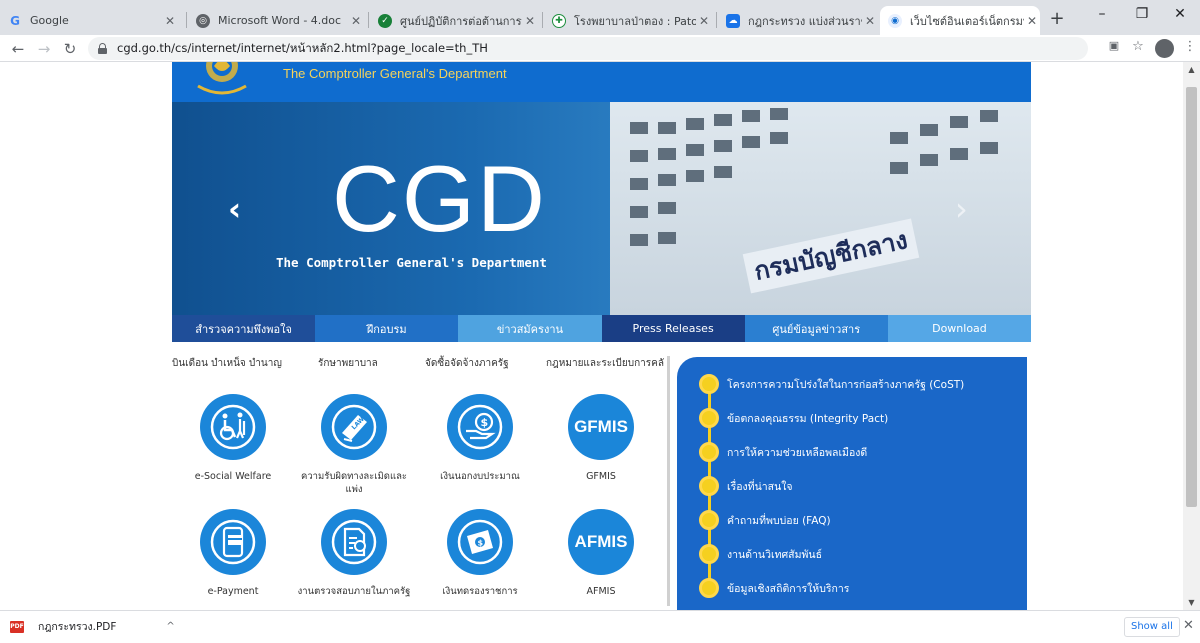 This screenshot has width=1200, height=643. Describe the element at coordinates (395, 73) in the screenshot. I see `site-name: The Comptroller General's Department` at that location.